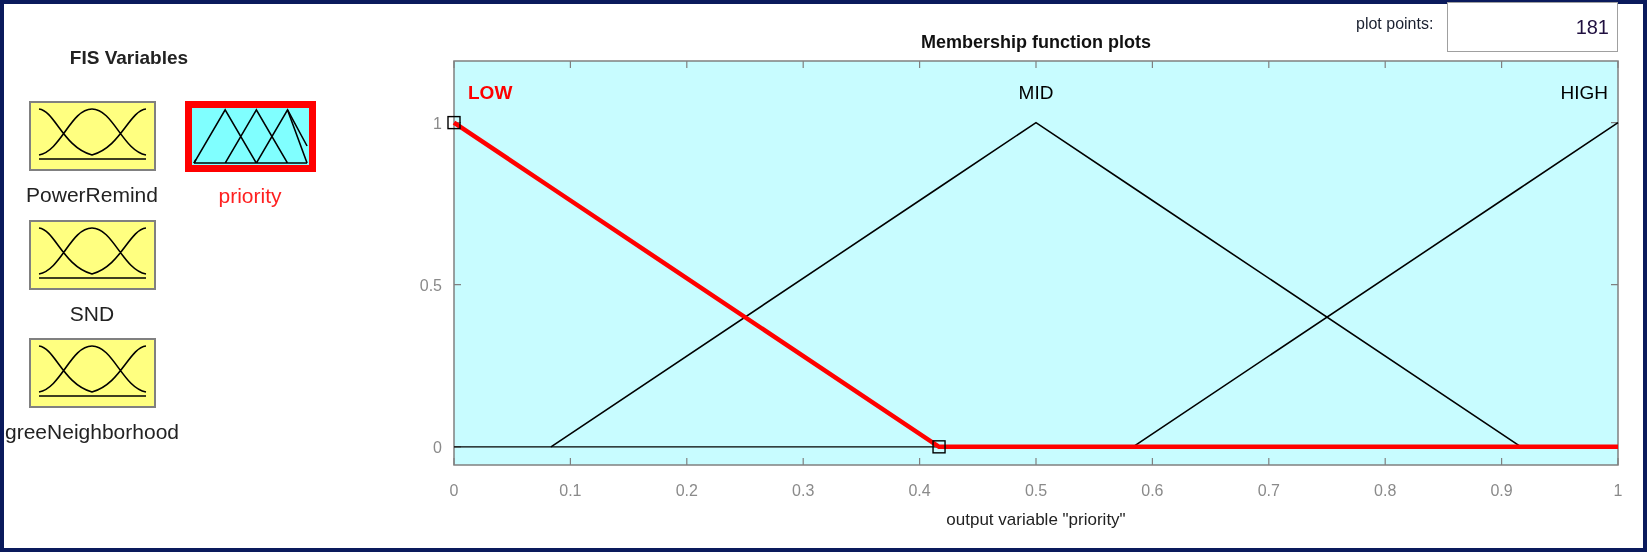  I want to click on x-tick-label: 0.1, so click(570, 490).